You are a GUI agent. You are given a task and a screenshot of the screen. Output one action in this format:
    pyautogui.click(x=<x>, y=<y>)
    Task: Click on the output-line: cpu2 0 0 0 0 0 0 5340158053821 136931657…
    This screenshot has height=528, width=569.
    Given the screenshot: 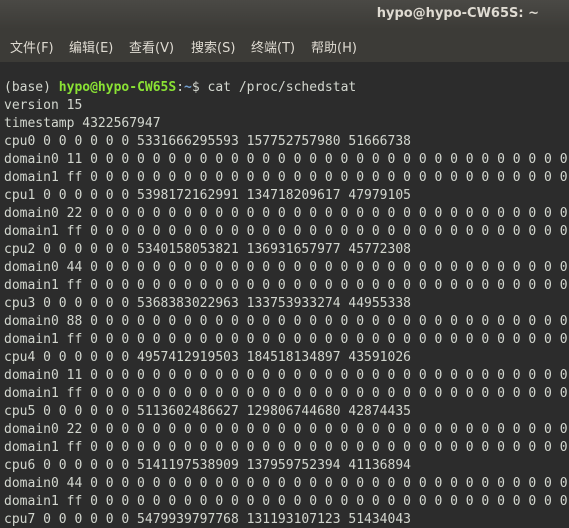 What is the action you would take?
    pyautogui.click(x=207, y=249)
    